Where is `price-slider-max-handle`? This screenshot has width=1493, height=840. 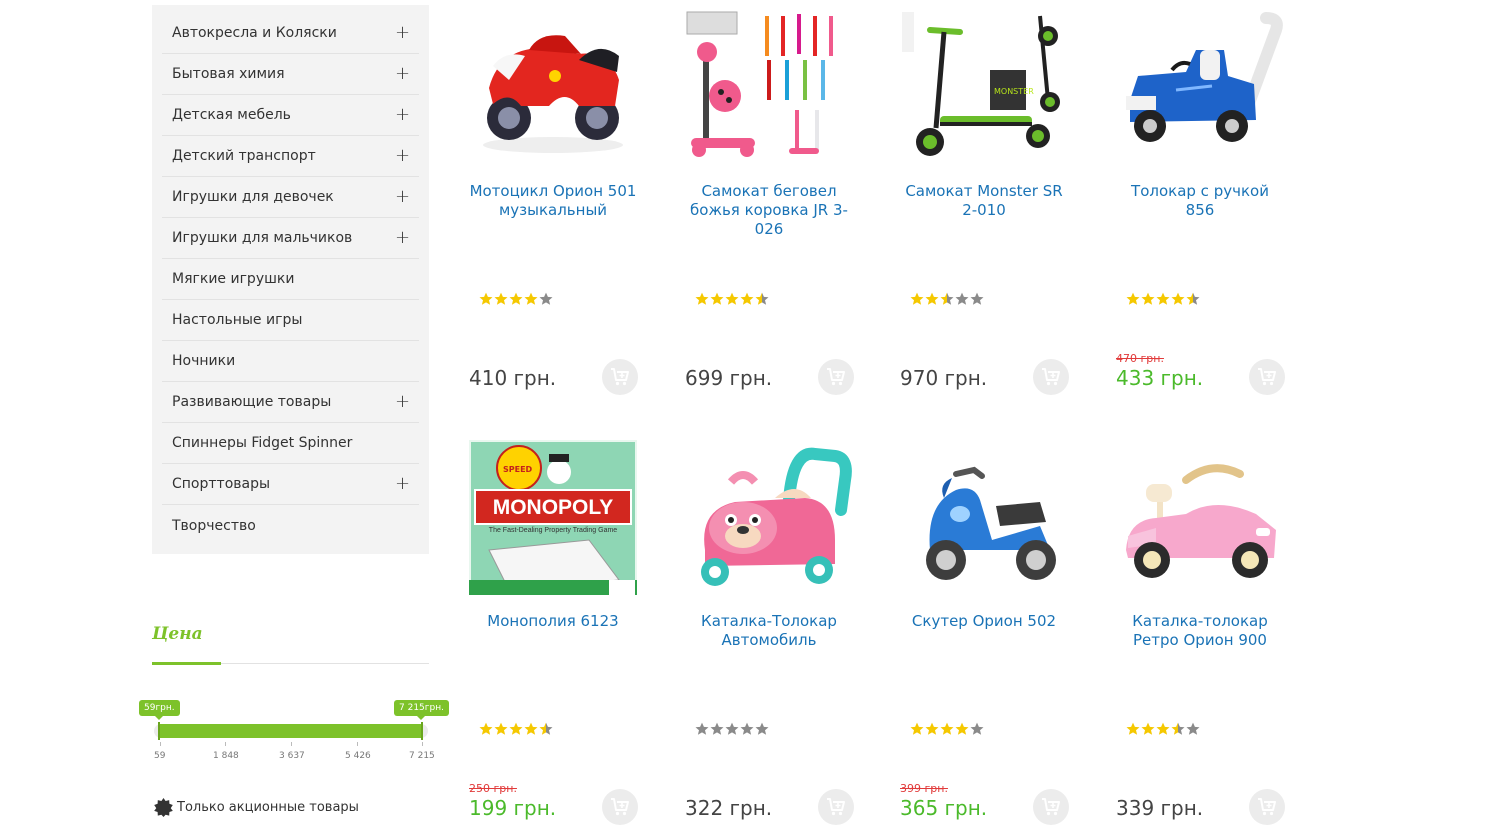
price-slider-max-handle is located at coordinates (422, 731).